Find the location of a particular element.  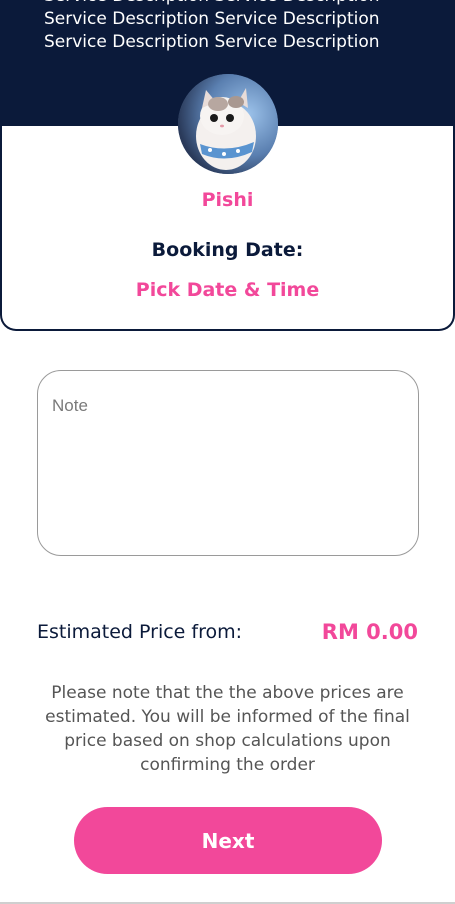

next-button: Next is located at coordinates (228, 840).